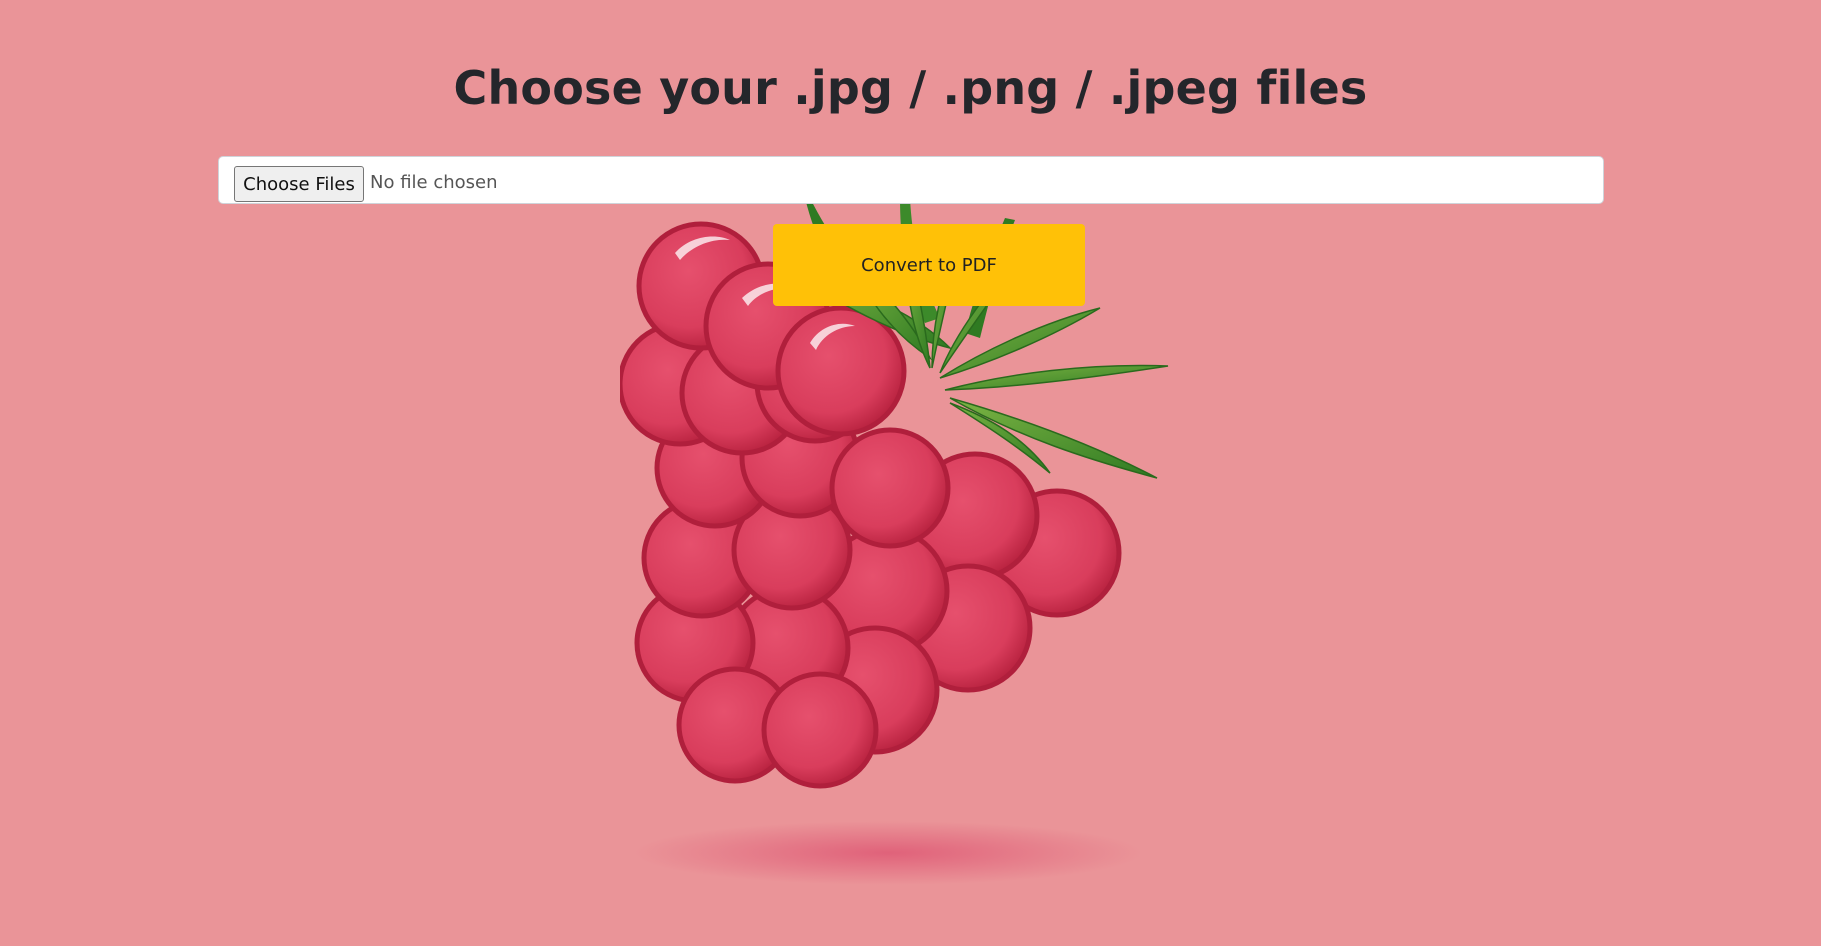 The image size is (1821, 946). I want to click on choose-files-button: Choose Files, so click(299, 184).